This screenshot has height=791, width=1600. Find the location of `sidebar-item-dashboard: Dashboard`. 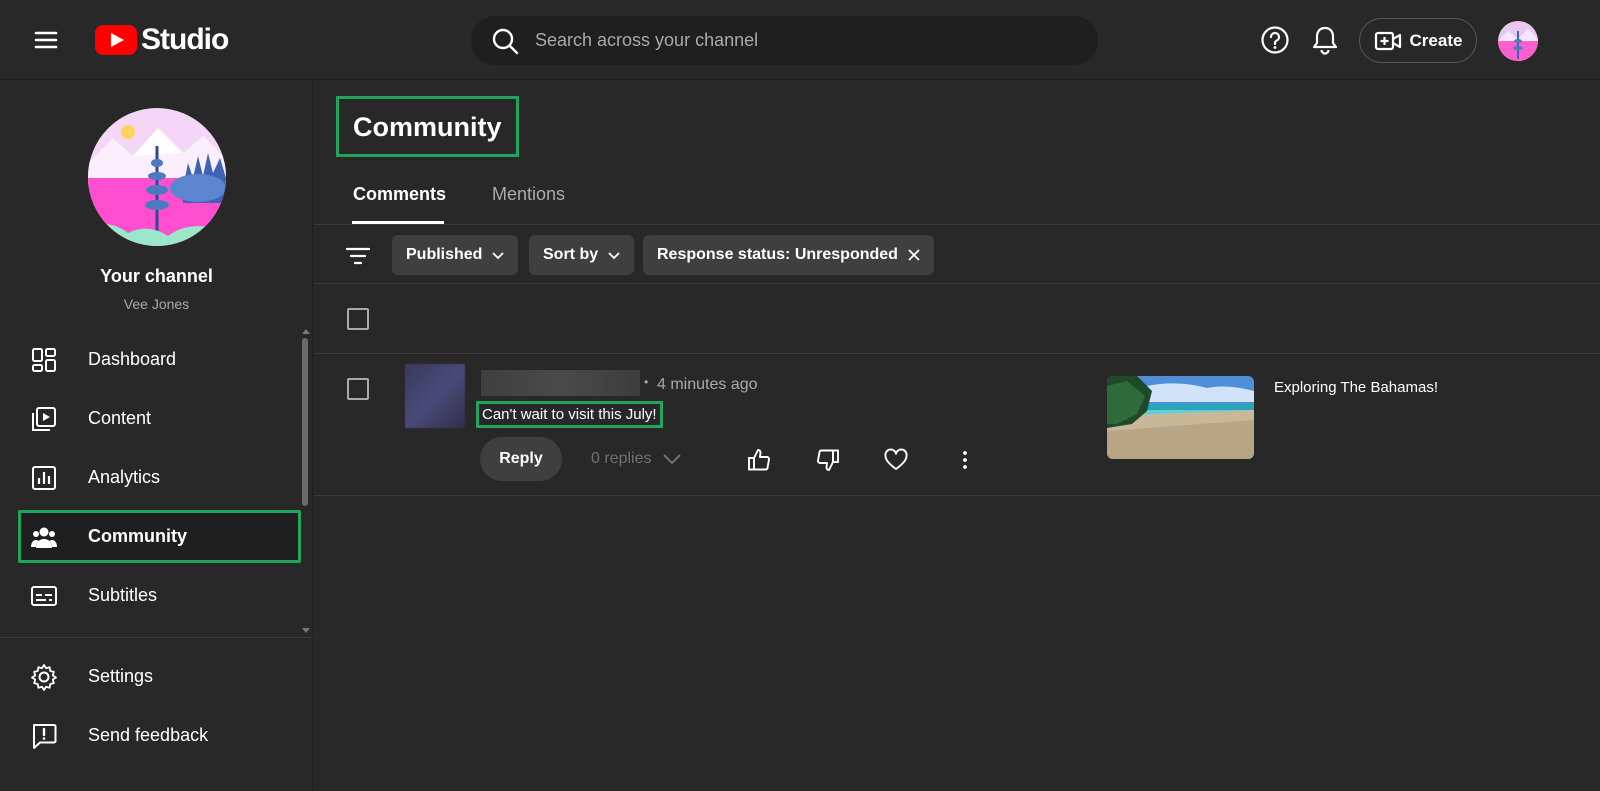

sidebar-item-dashboard: Dashboard is located at coordinates (159, 359).